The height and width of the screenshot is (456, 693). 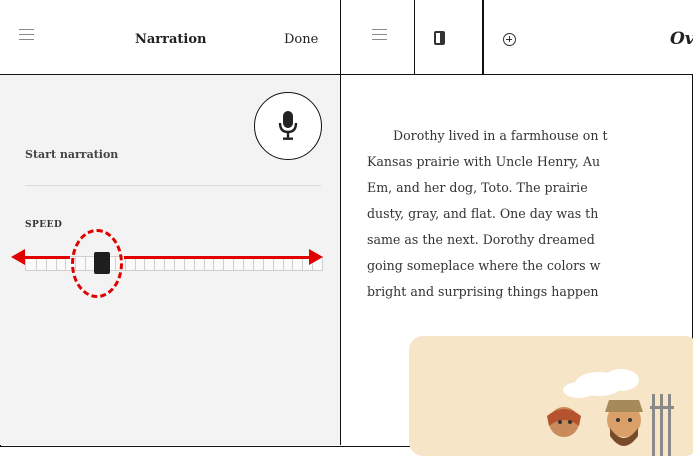 What do you see at coordinates (301, 39) in the screenshot?
I see `done-button: Done` at bounding box center [301, 39].